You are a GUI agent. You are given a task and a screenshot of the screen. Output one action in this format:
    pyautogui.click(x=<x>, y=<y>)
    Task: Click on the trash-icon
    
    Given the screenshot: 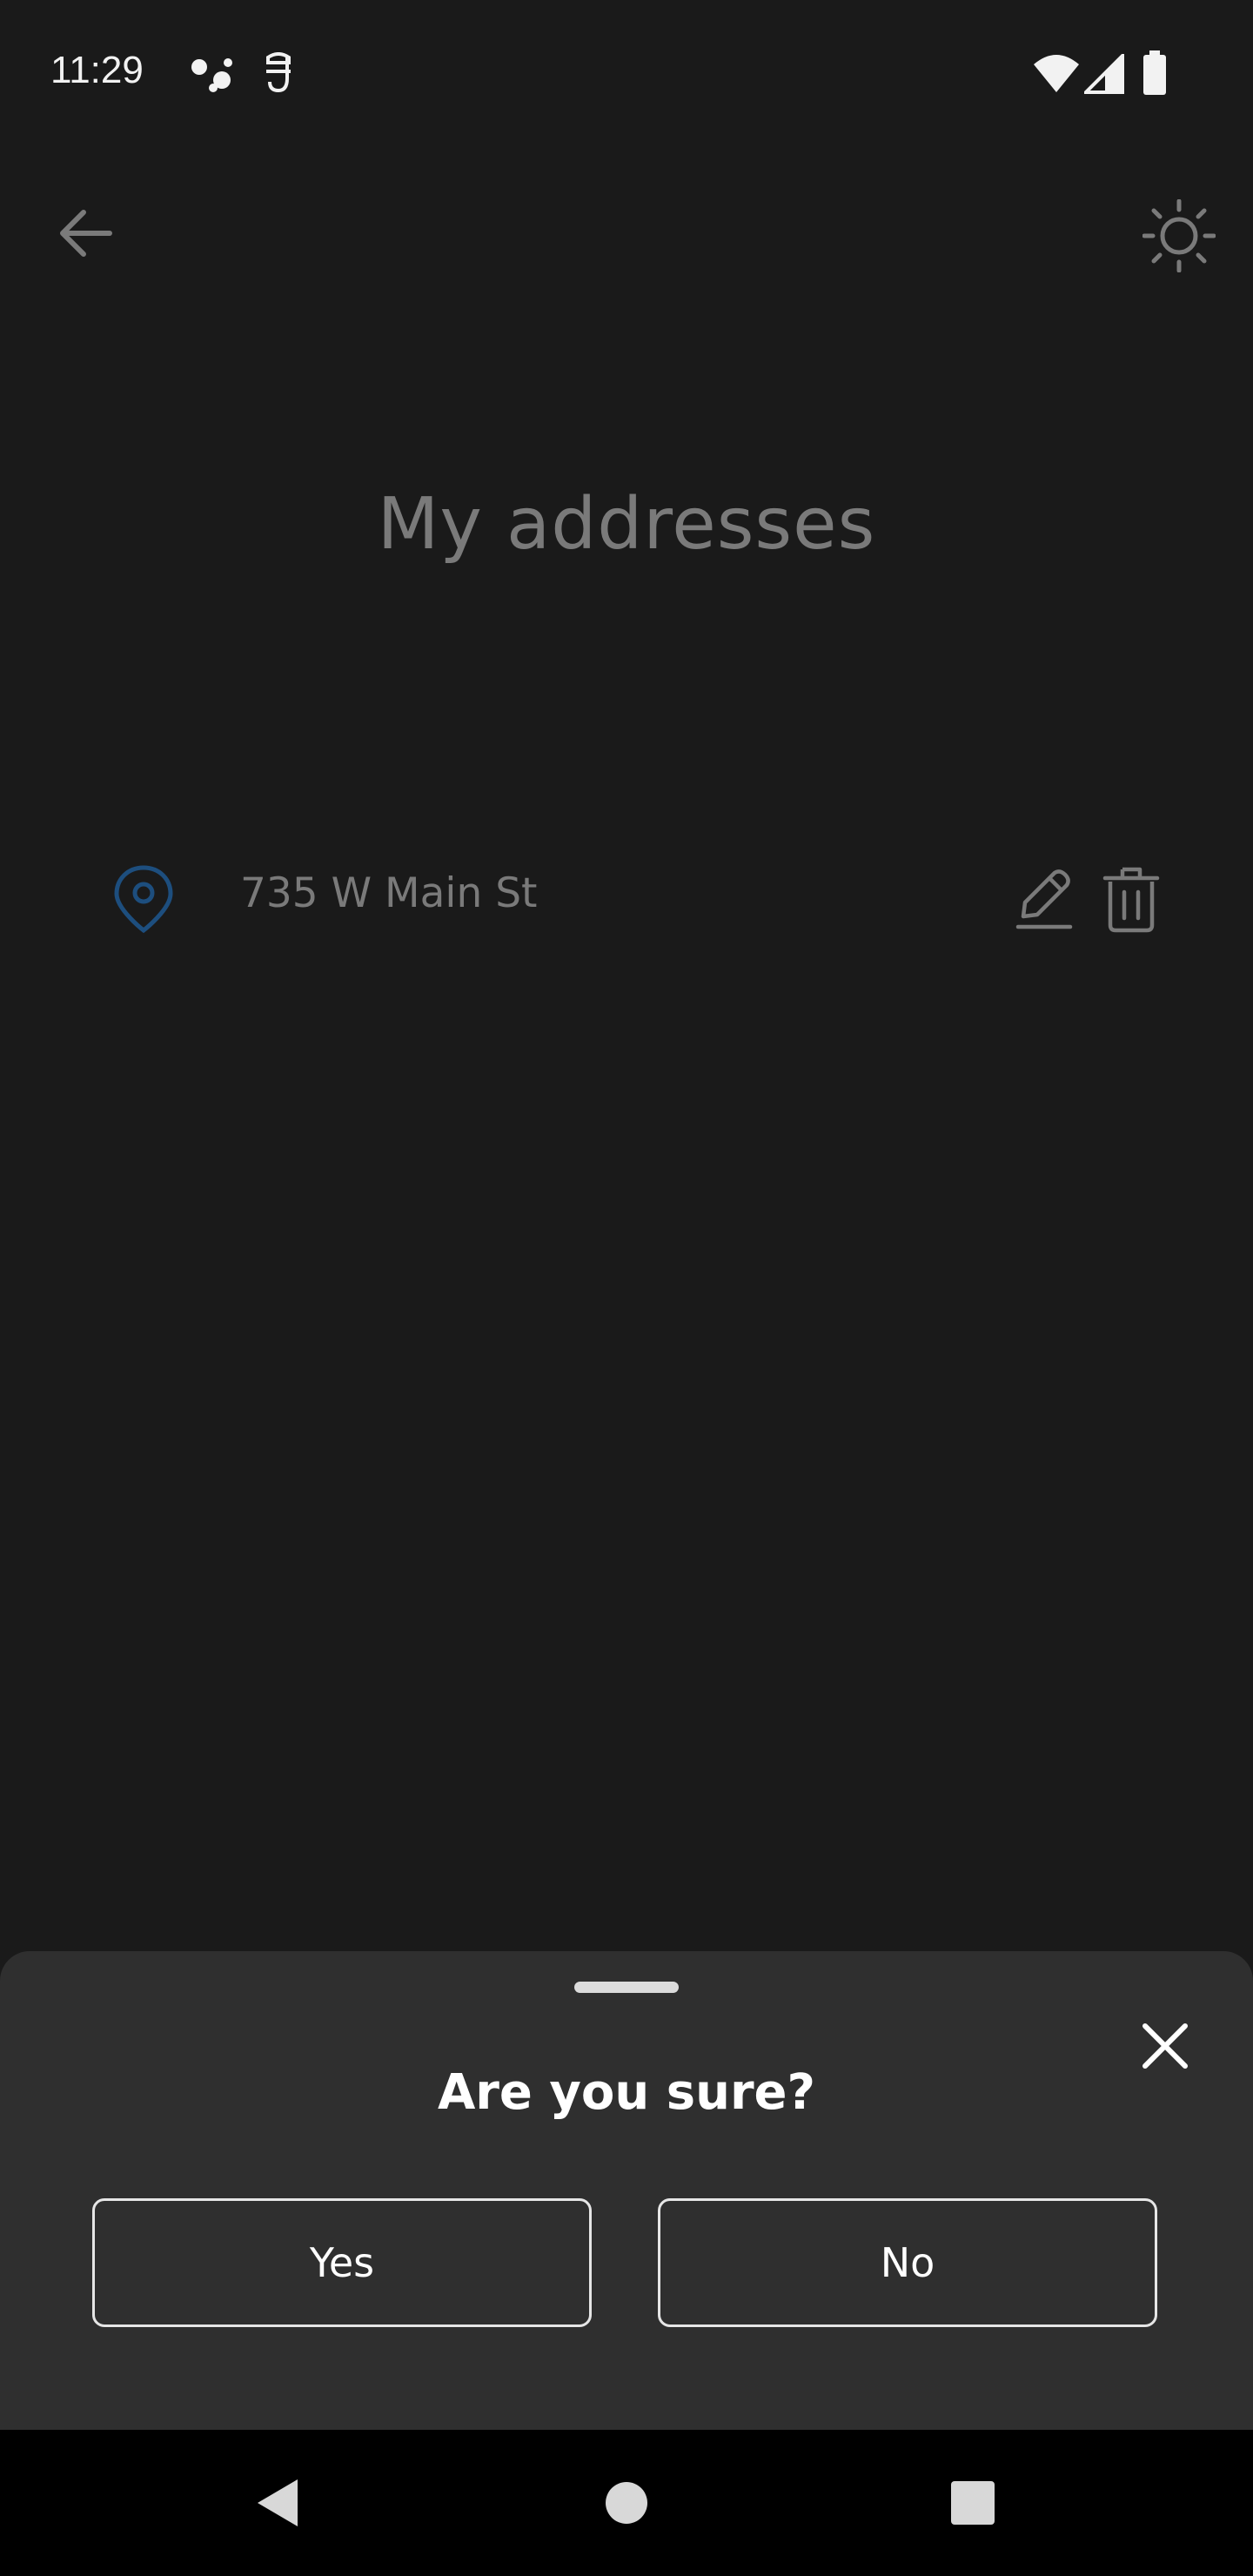 What is the action you would take?
    pyautogui.click(x=1131, y=900)
    